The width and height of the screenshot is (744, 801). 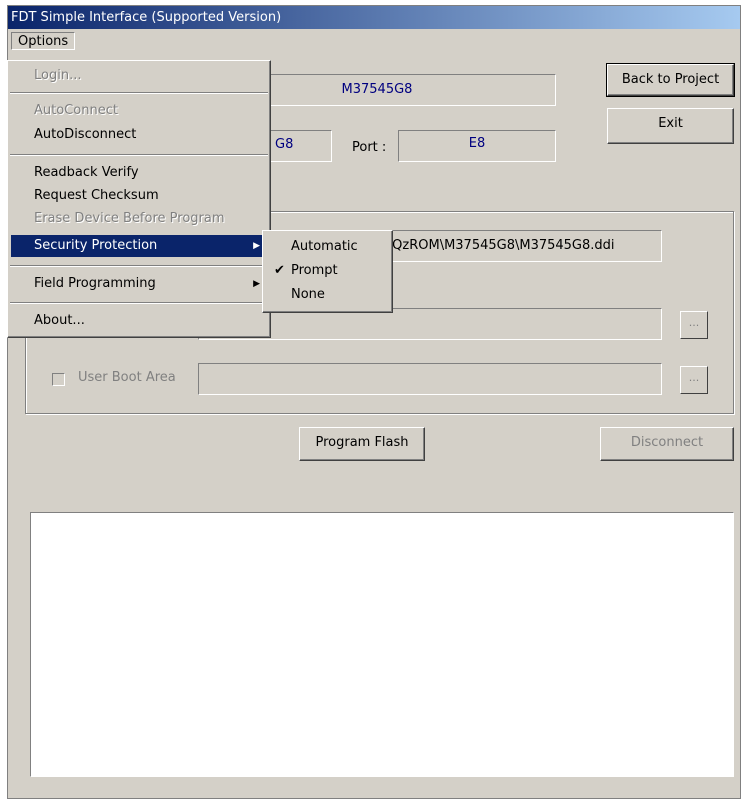 I want to click on menu-item-security-protection: Security Protection ▶, so click(x=138, y=246).